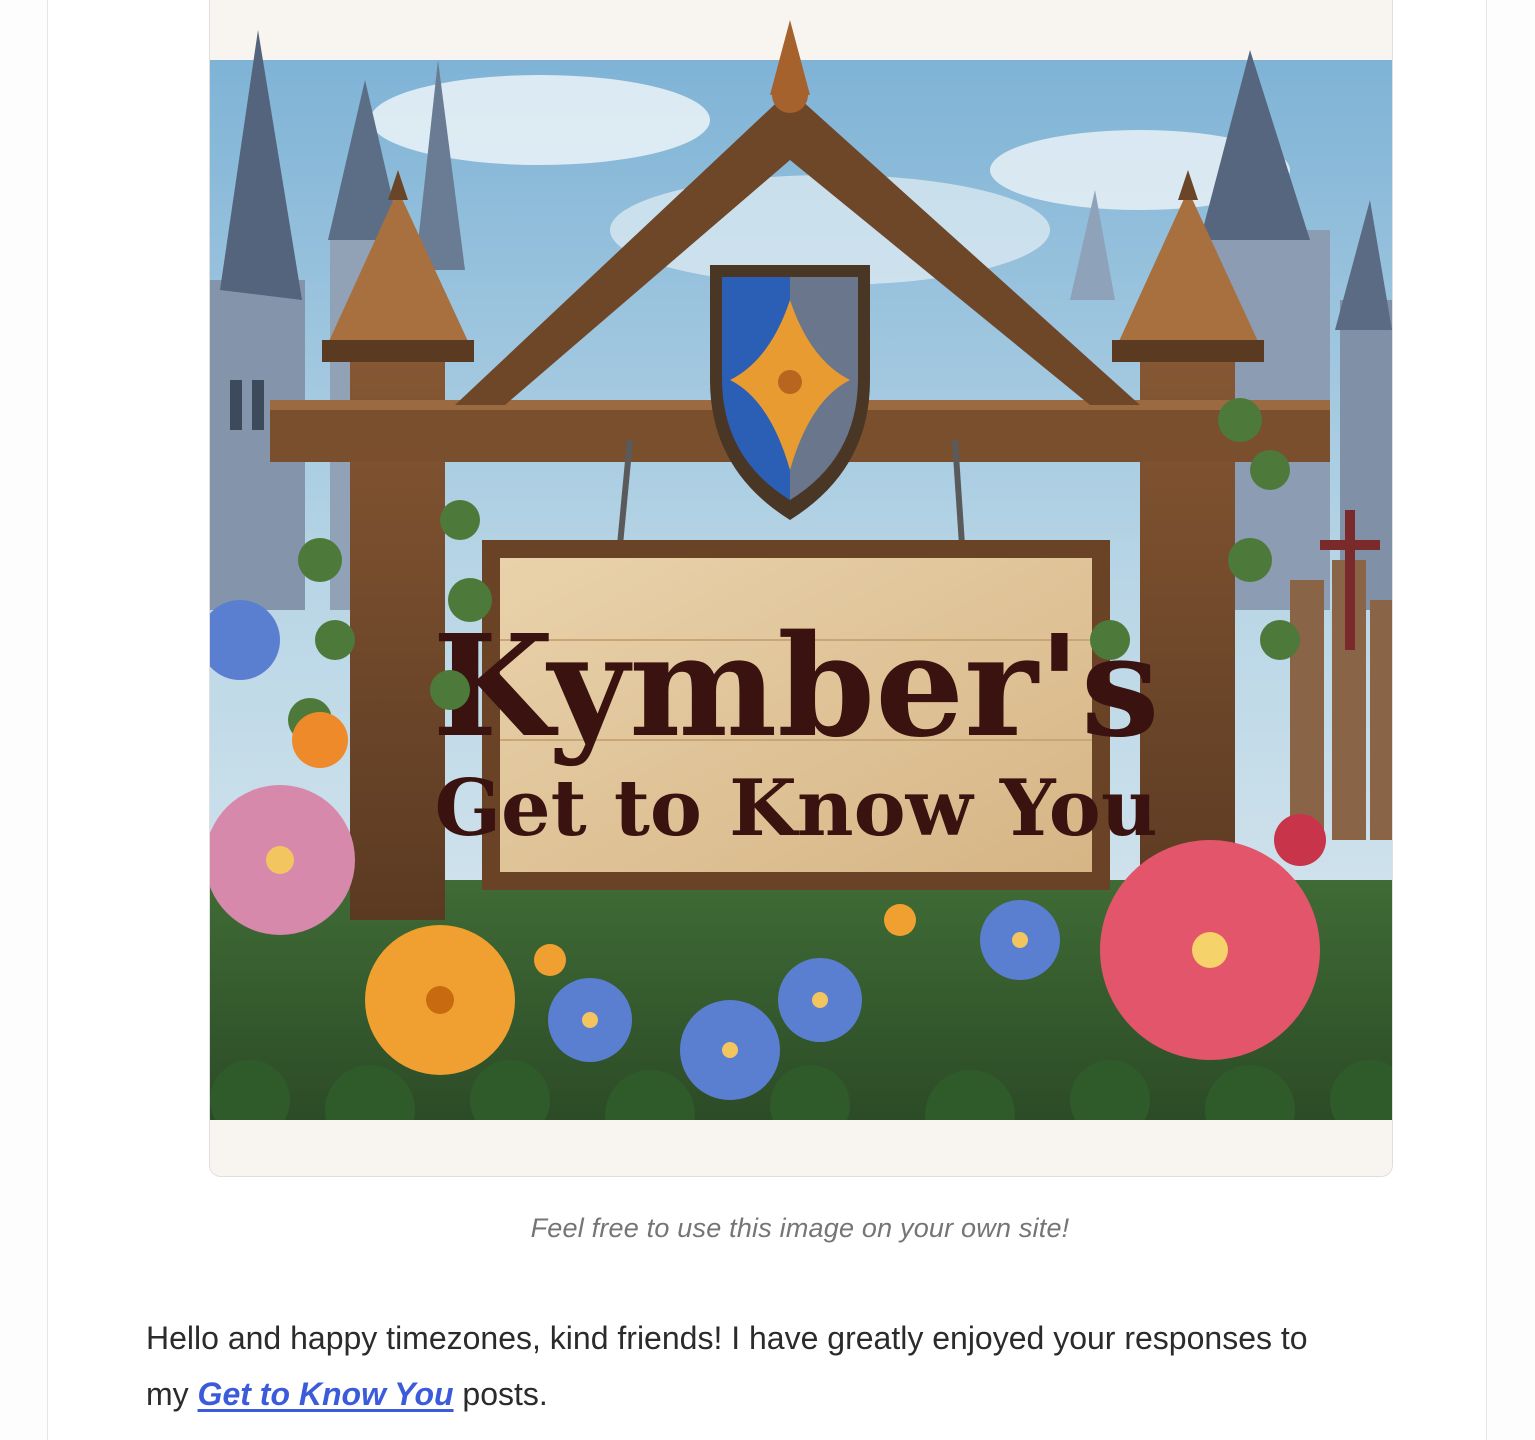 This screenshot has width=1535, height=1440. I want to click on intro-text-posts: posts., so click(505, 1394).